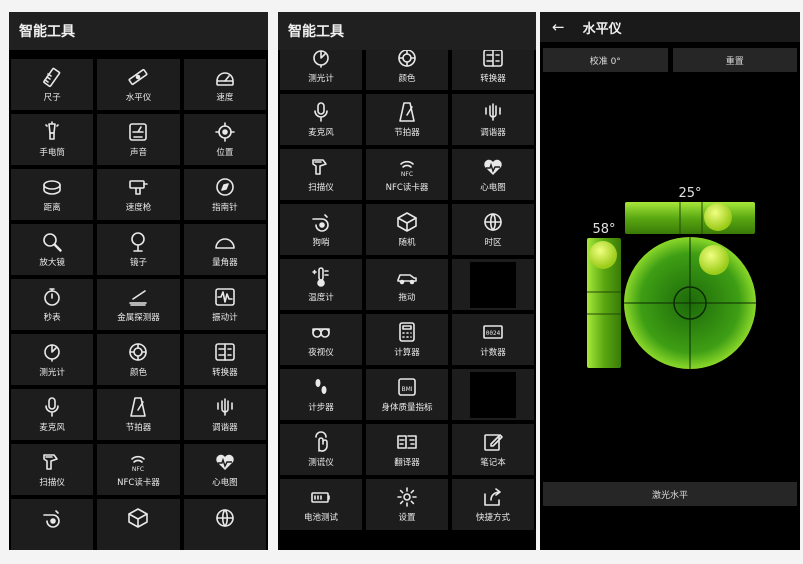  What do you see at coordinates (493, 497) in the screenshot?
I see `shortcut-icon` at bounding box center [493, 497].